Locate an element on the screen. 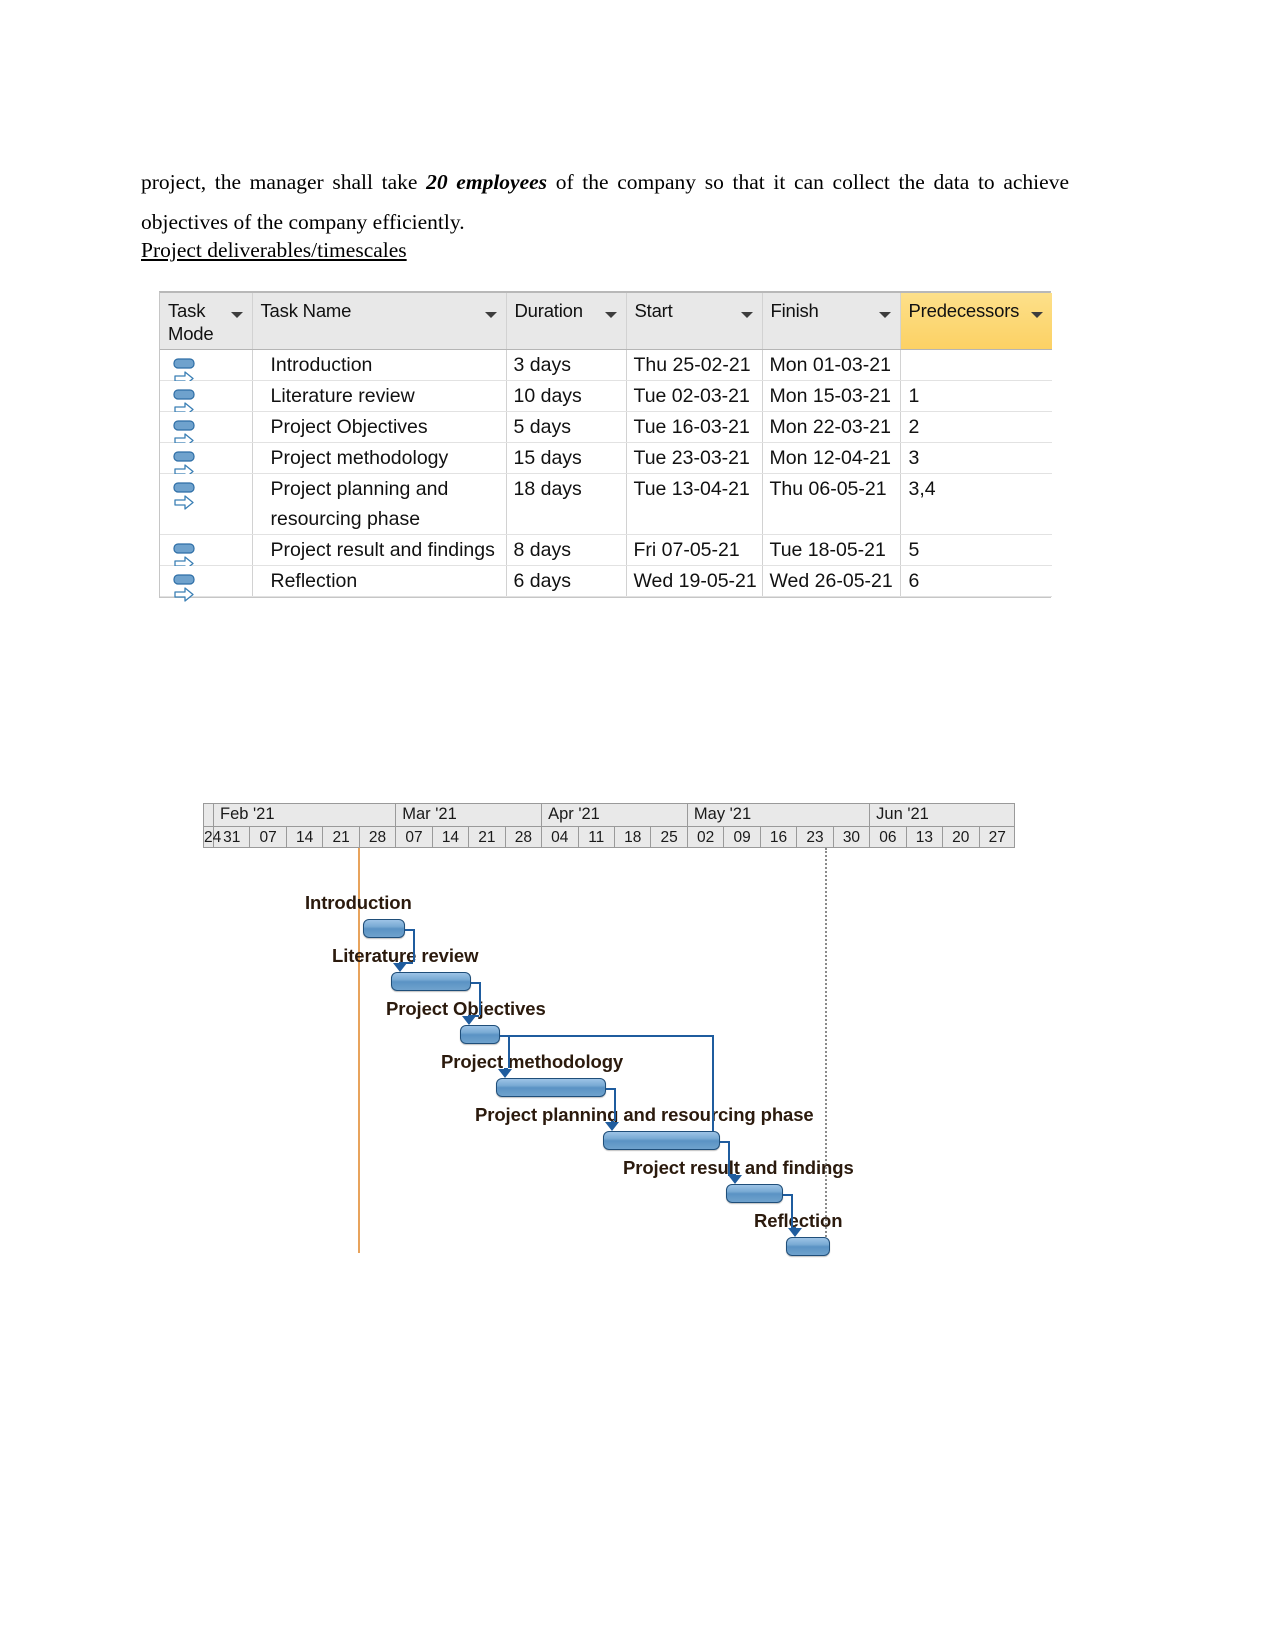 Image resolution: width=1275 pixels, height=1651 pixels. gantt-week-tick: 14 is located at coordinates (305, 837).